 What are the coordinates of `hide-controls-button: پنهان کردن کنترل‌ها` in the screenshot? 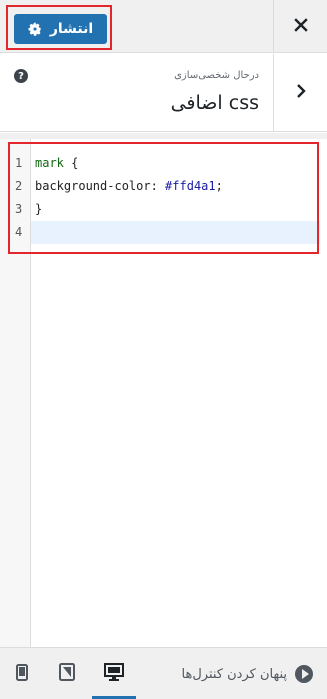 It's located at (247, 673).